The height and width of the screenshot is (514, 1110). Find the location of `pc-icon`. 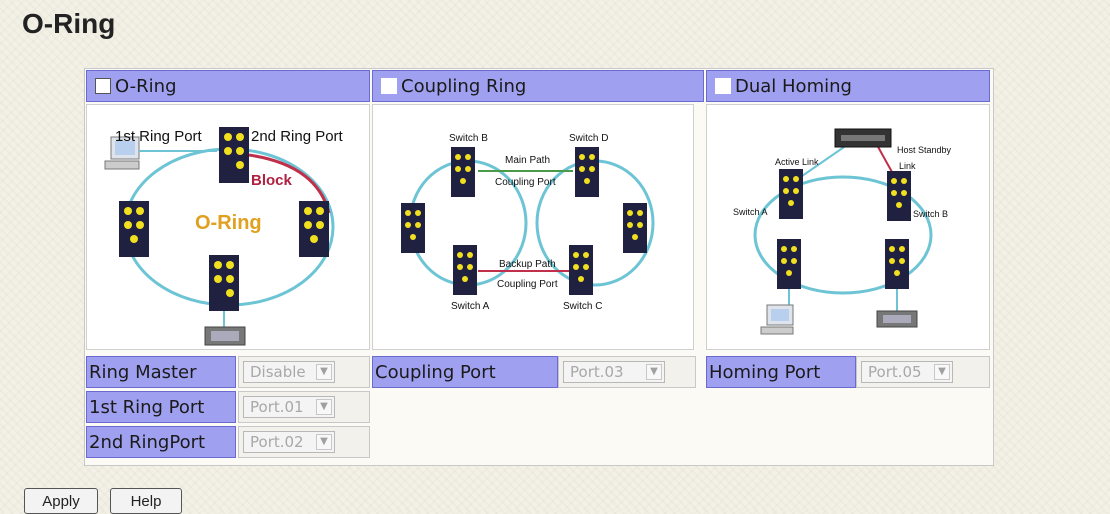

pc-icon is located at coordinates (777, 319).